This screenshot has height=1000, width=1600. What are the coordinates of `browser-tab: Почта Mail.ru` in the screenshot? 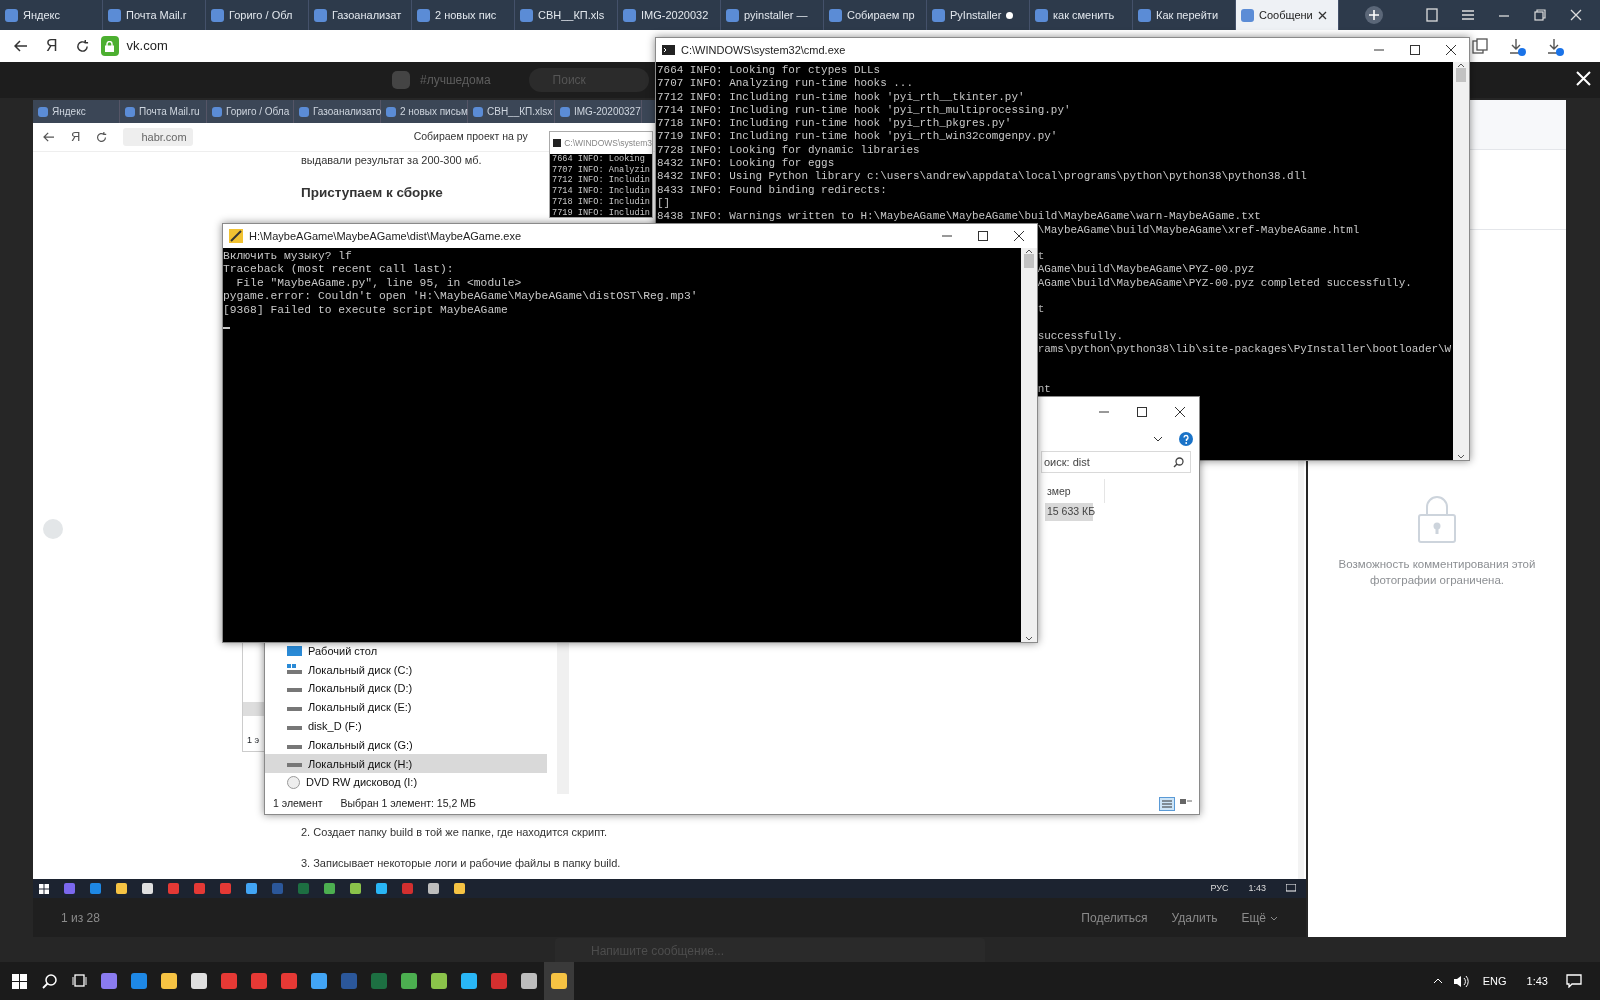 It's located at (163, 111).